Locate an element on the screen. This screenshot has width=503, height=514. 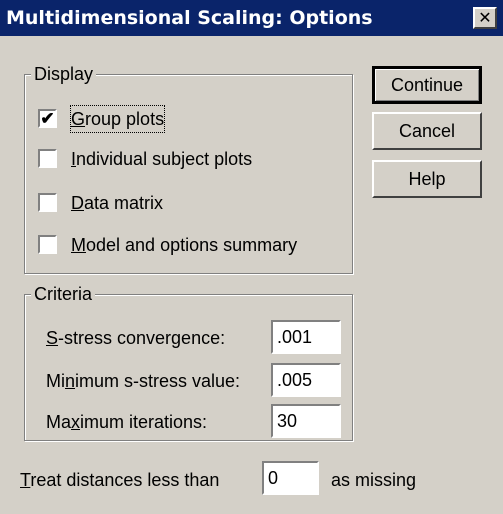
checkbox-model-options-summary-box is located at coordinates (47, 244).